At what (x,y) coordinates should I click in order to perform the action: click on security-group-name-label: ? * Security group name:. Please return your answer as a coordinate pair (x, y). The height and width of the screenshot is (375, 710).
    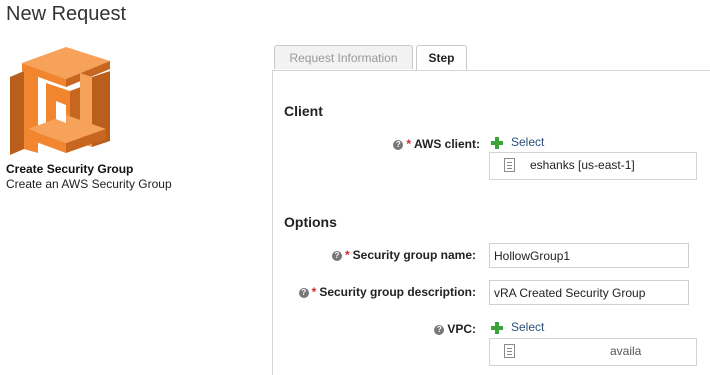
    Looking at the image, I should click on (403, 255).